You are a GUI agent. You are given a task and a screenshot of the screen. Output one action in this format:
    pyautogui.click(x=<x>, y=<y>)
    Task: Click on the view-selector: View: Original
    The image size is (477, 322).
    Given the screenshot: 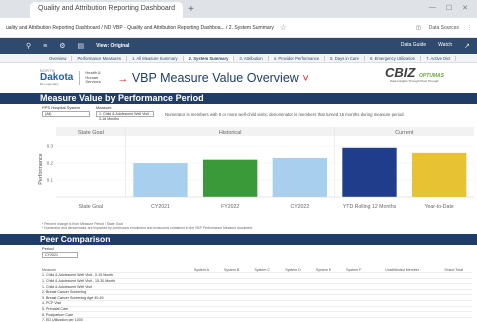 What is the action you would take?
    pyautogui.click(x=112, y=46)
    